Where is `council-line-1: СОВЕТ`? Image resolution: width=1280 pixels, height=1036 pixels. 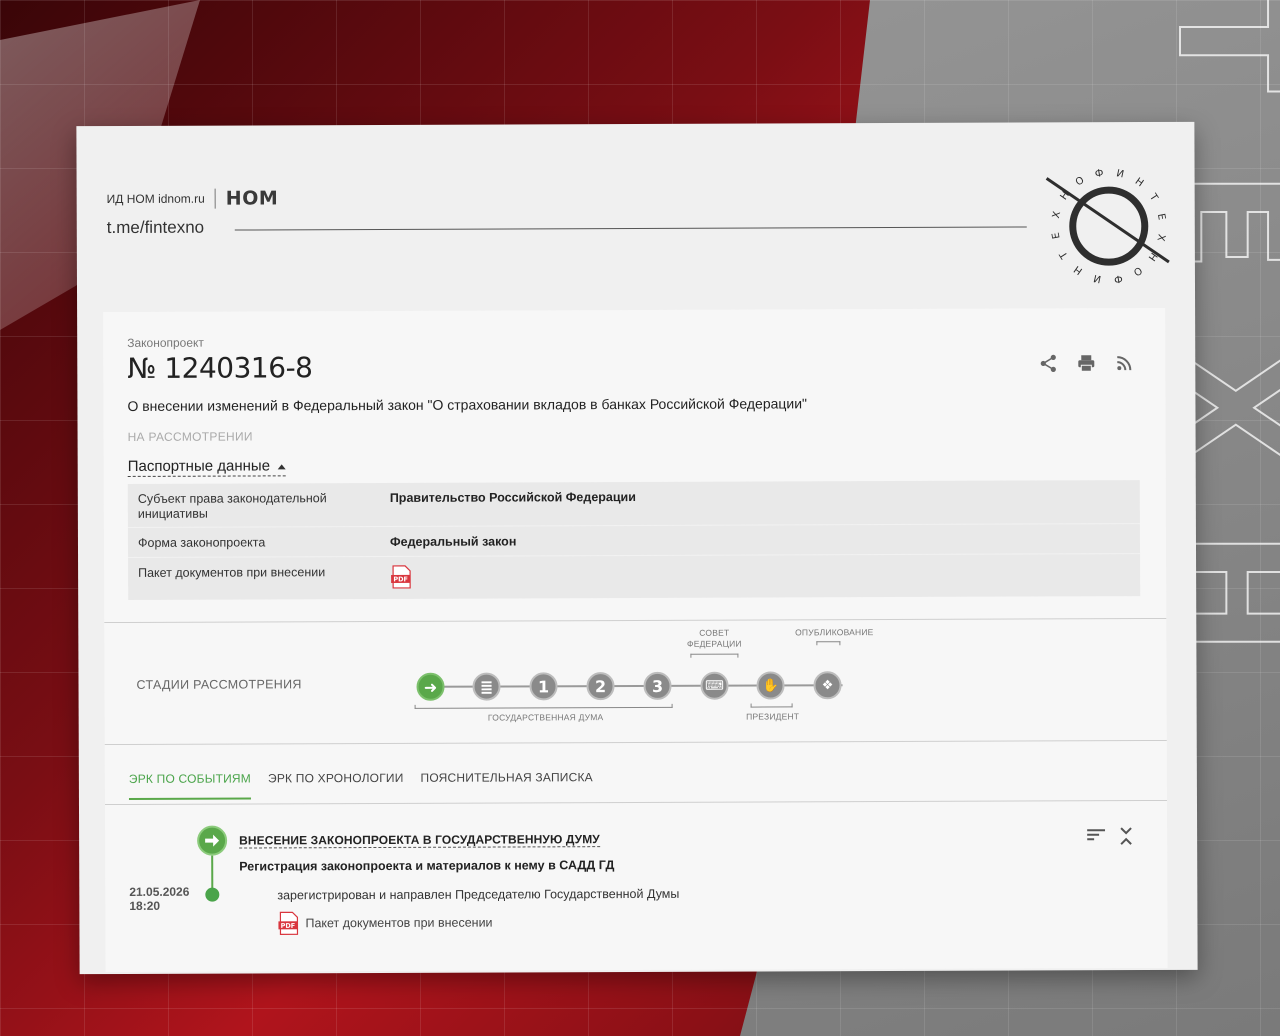
council-line-1: СОВЕТ is located at coordinates (714, 632).